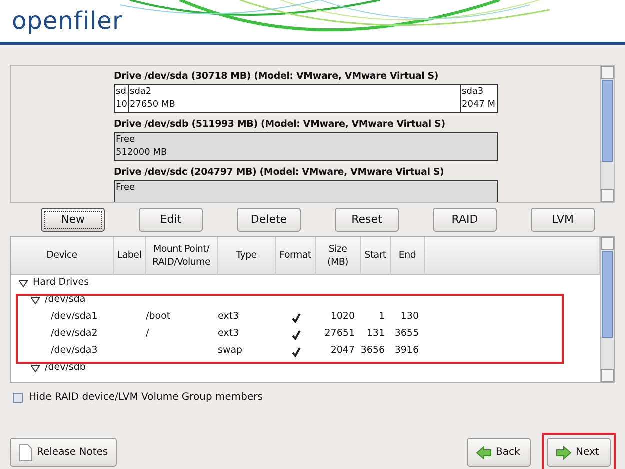 This screenshot has width=625, height=469. Describe the element at coordinates (342, 351) in the screenshot. I see `size-value: 2047` at that location.